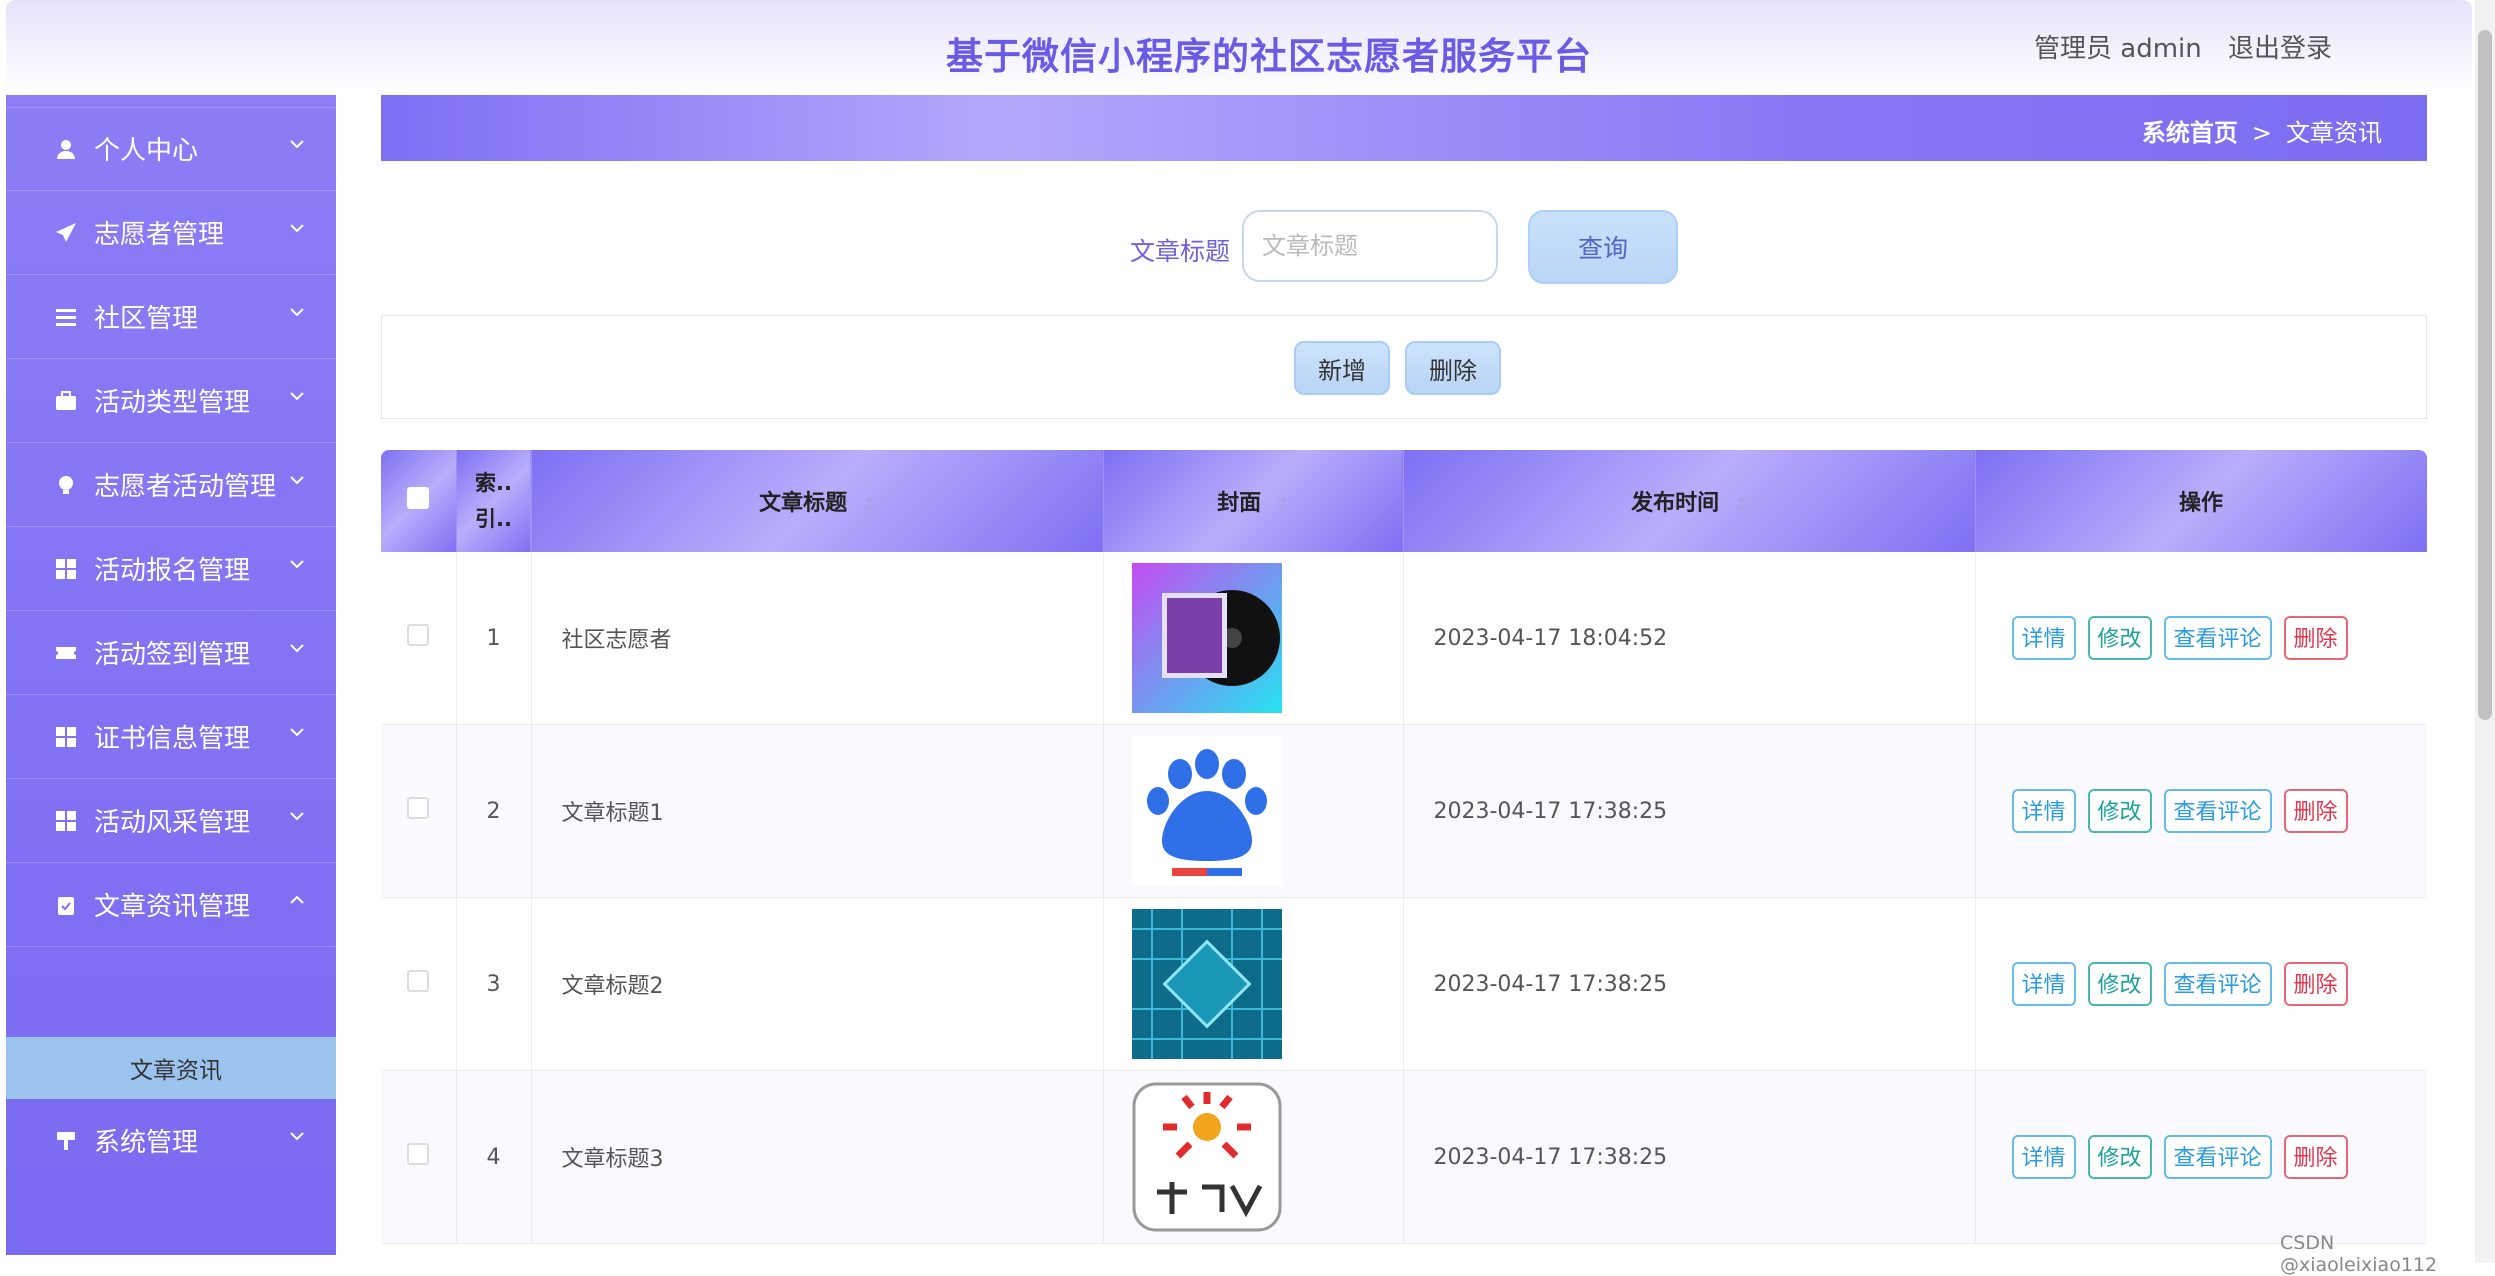 The image size is (2495, 1276). I want to click on baidu-logo-image, so click(1206, 811).